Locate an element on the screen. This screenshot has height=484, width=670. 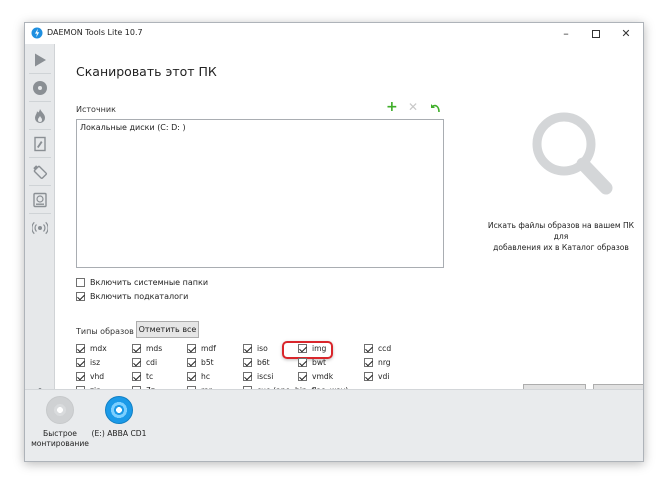
disc-icon is located at coordinates (40, 88).